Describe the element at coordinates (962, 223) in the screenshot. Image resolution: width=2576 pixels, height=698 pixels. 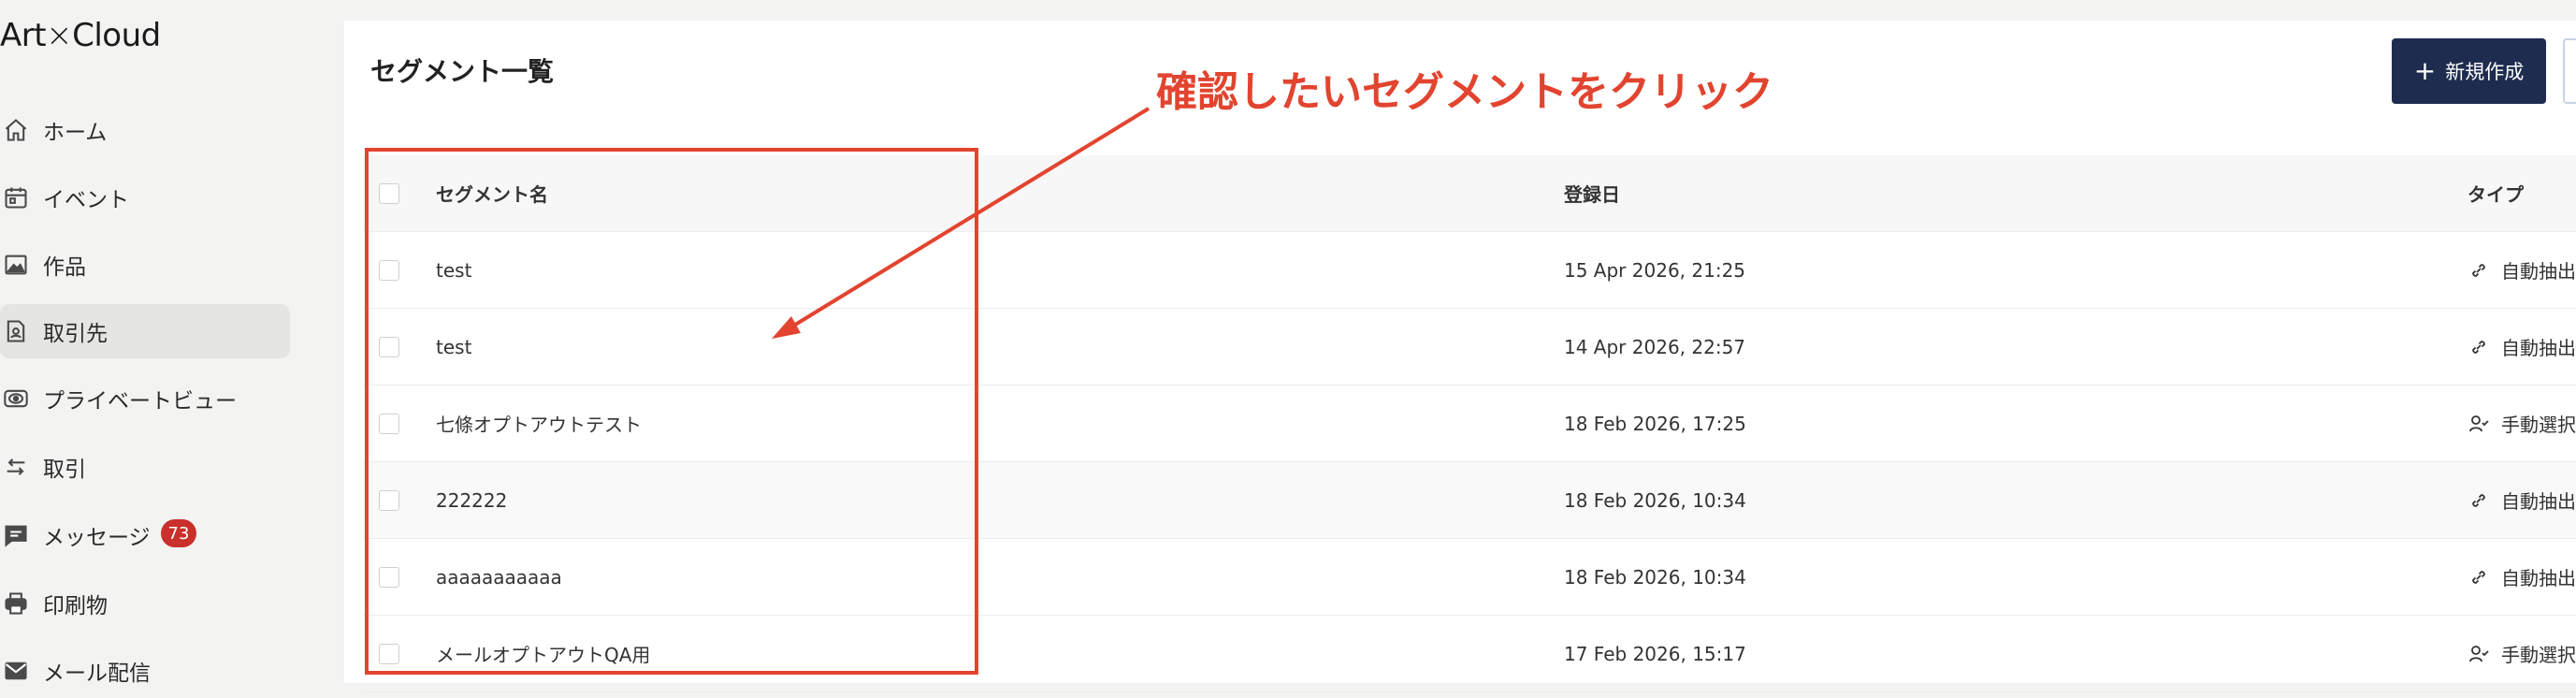
I see `annotation-arrow` at that location.